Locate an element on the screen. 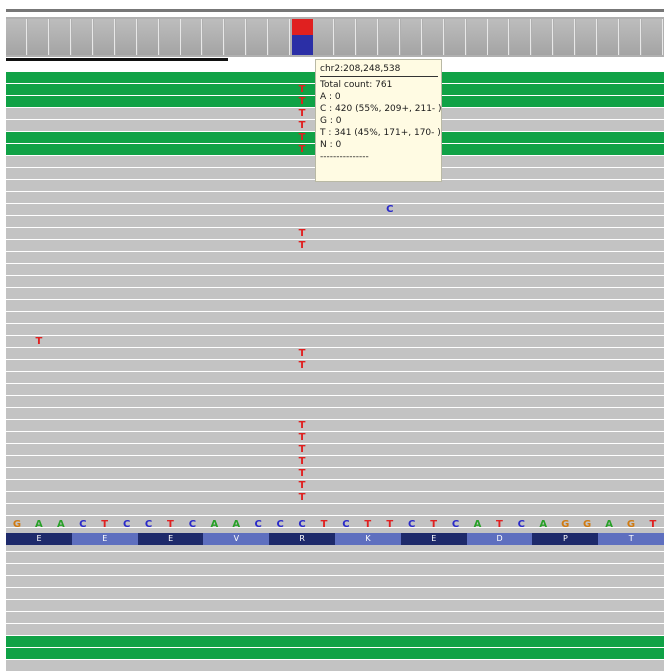 The width and height of the screenshot is (664, 671). amino-acid: T is located at coordinates (631, 539).